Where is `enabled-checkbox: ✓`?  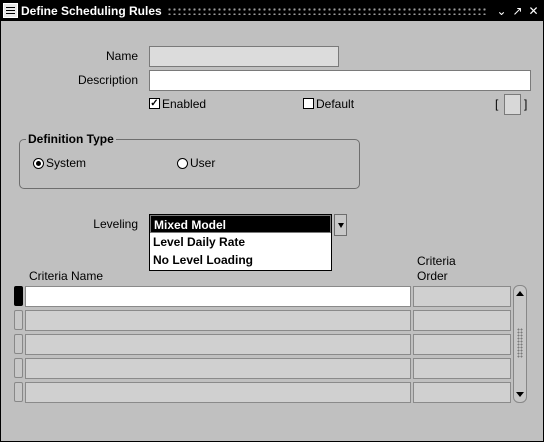
enabled-checkbox: ✓ is located at coordinates (154, 103).